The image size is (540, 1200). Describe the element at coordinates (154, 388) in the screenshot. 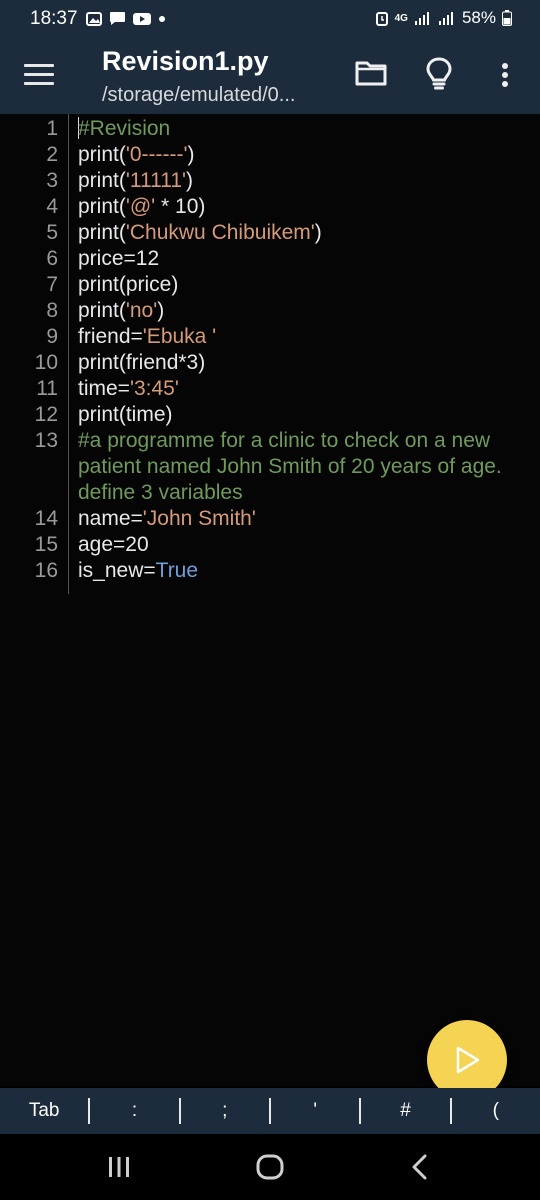

I see `code-string: '3:45'` at that location.